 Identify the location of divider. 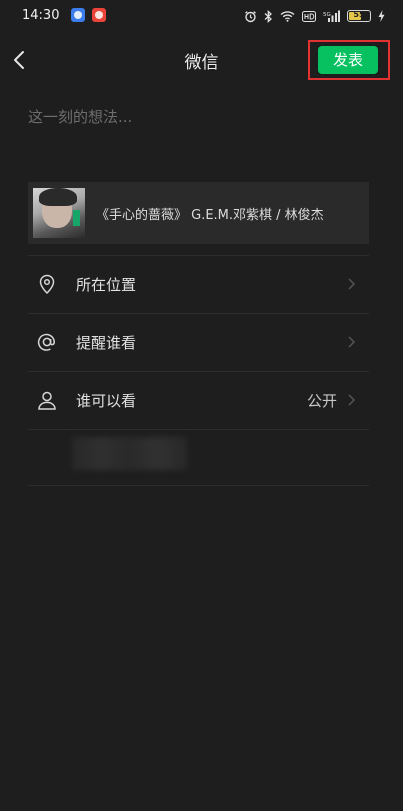
(198, 485).